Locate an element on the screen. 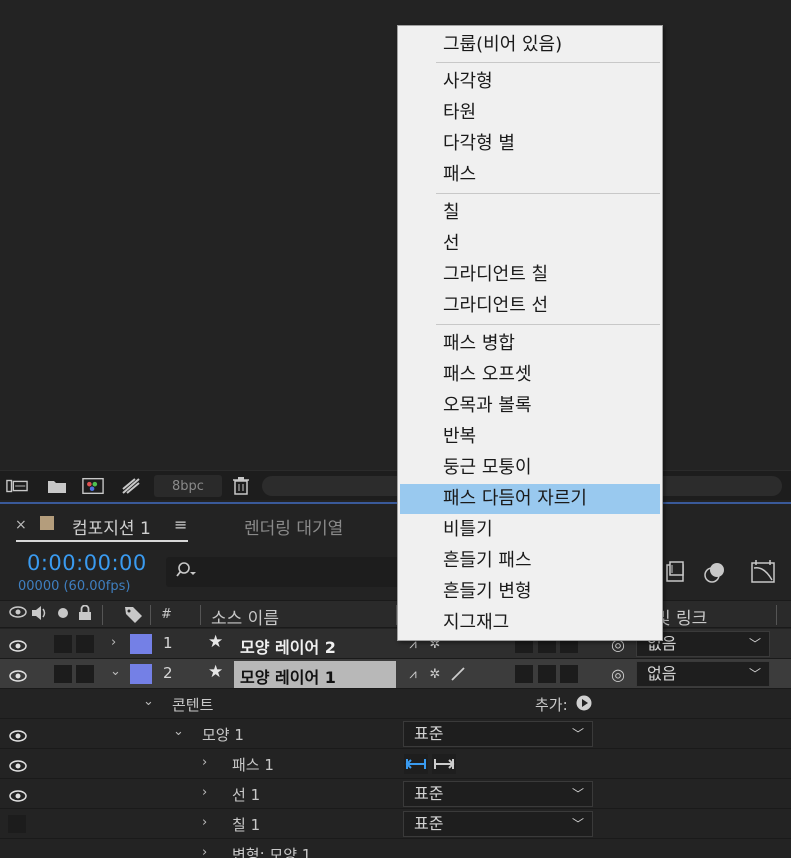  interpret-footage-icon is located at coordinates (17, 486).